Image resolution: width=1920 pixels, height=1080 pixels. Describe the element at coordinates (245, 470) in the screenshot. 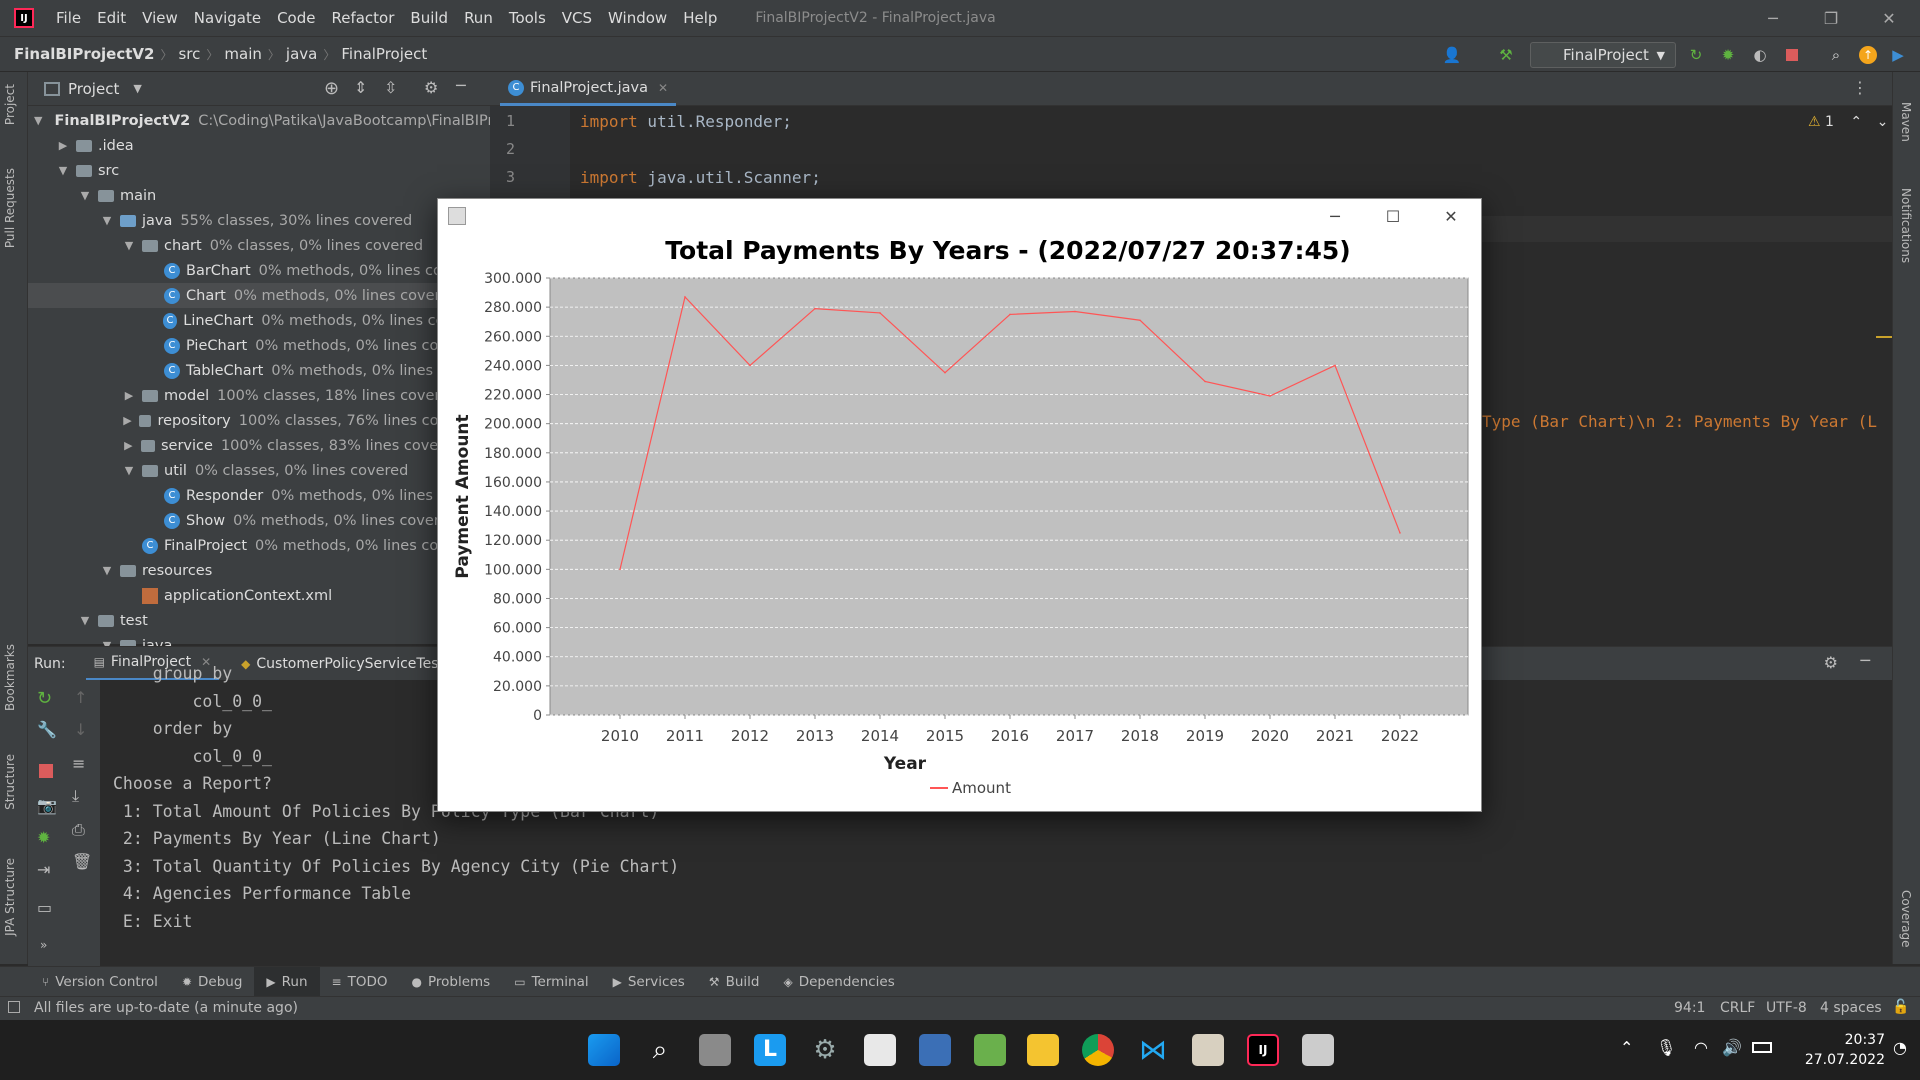

I see `tree-item: ▼ util 0% classes, 0% lines covered` at that location.